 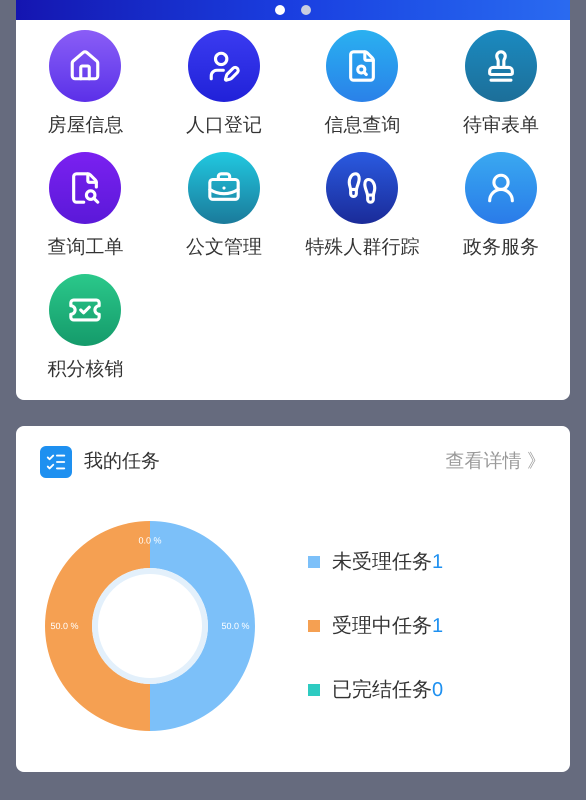 I want to click on legend-label: 受理中任务, so click(x=382, y=626).